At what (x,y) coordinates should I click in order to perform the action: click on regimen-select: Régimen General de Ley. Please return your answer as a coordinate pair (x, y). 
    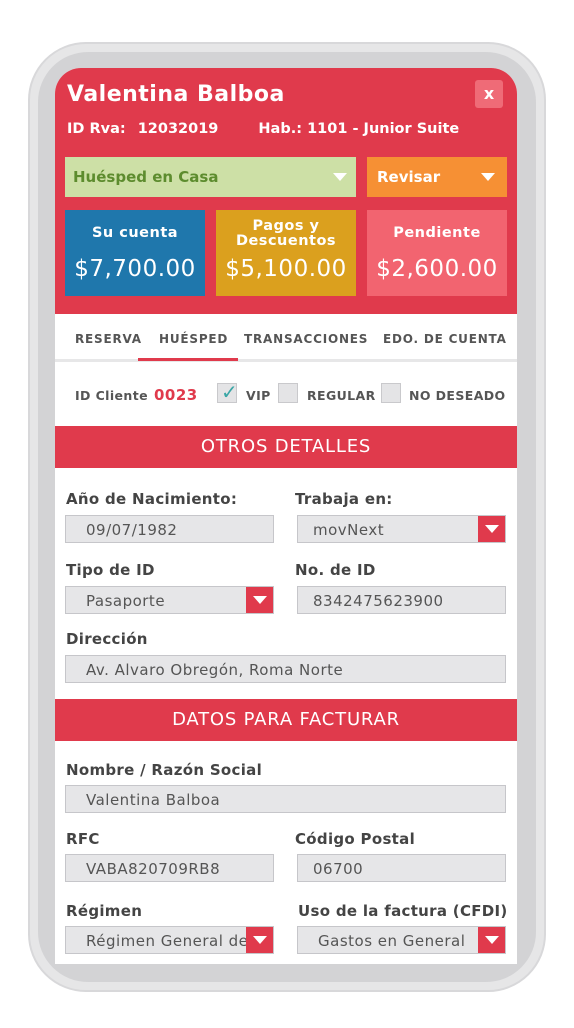
    Looking at the image, I should click on (169, 940).